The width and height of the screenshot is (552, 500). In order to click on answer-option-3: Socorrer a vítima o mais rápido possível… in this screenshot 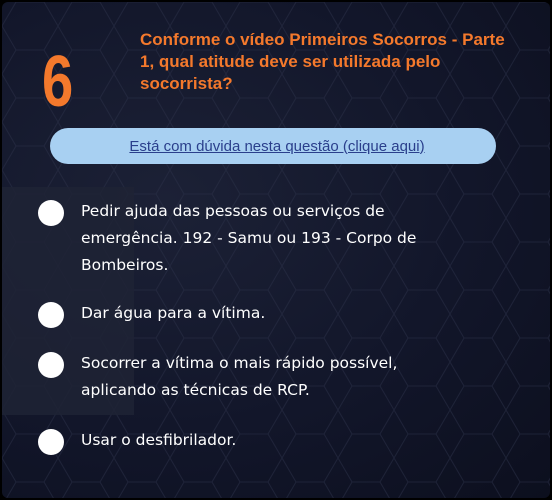, I will do `click(249, 377)`.